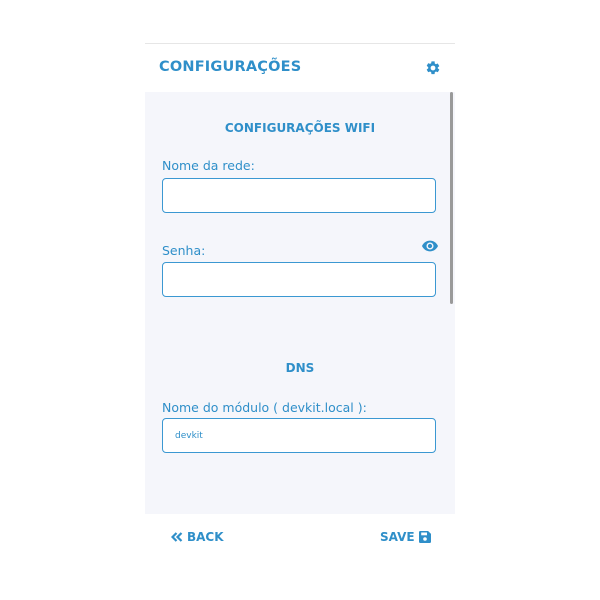  What do you see at coordinates (299, 279) in the screenshot?
I see `password-input` at bounding box center [299, 279].